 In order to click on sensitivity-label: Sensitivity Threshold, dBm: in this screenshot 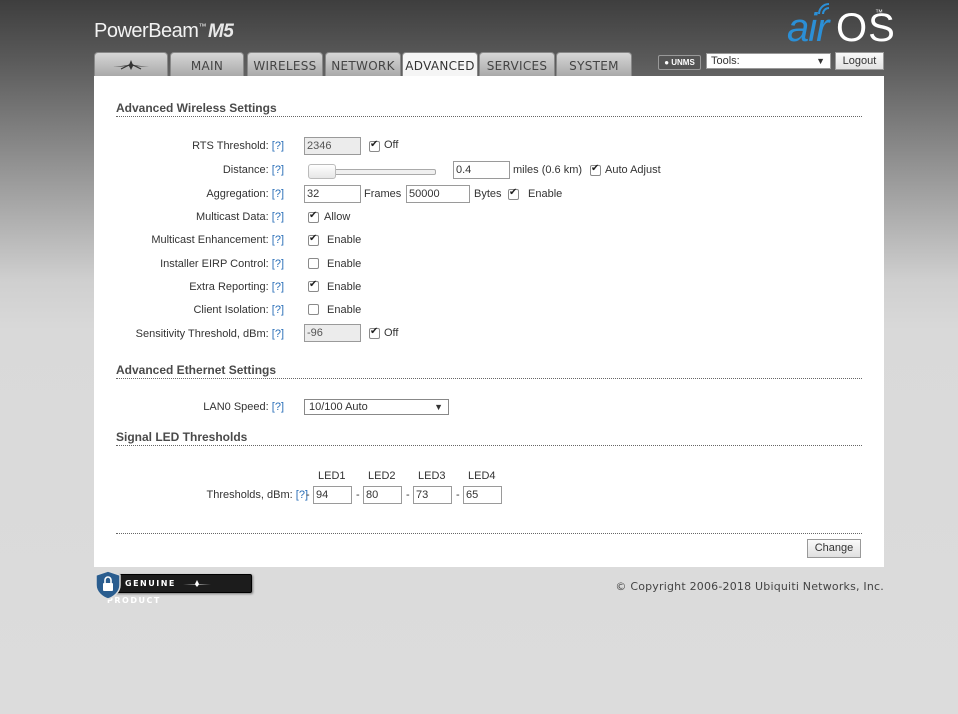, I will do `click(202, 334)`.